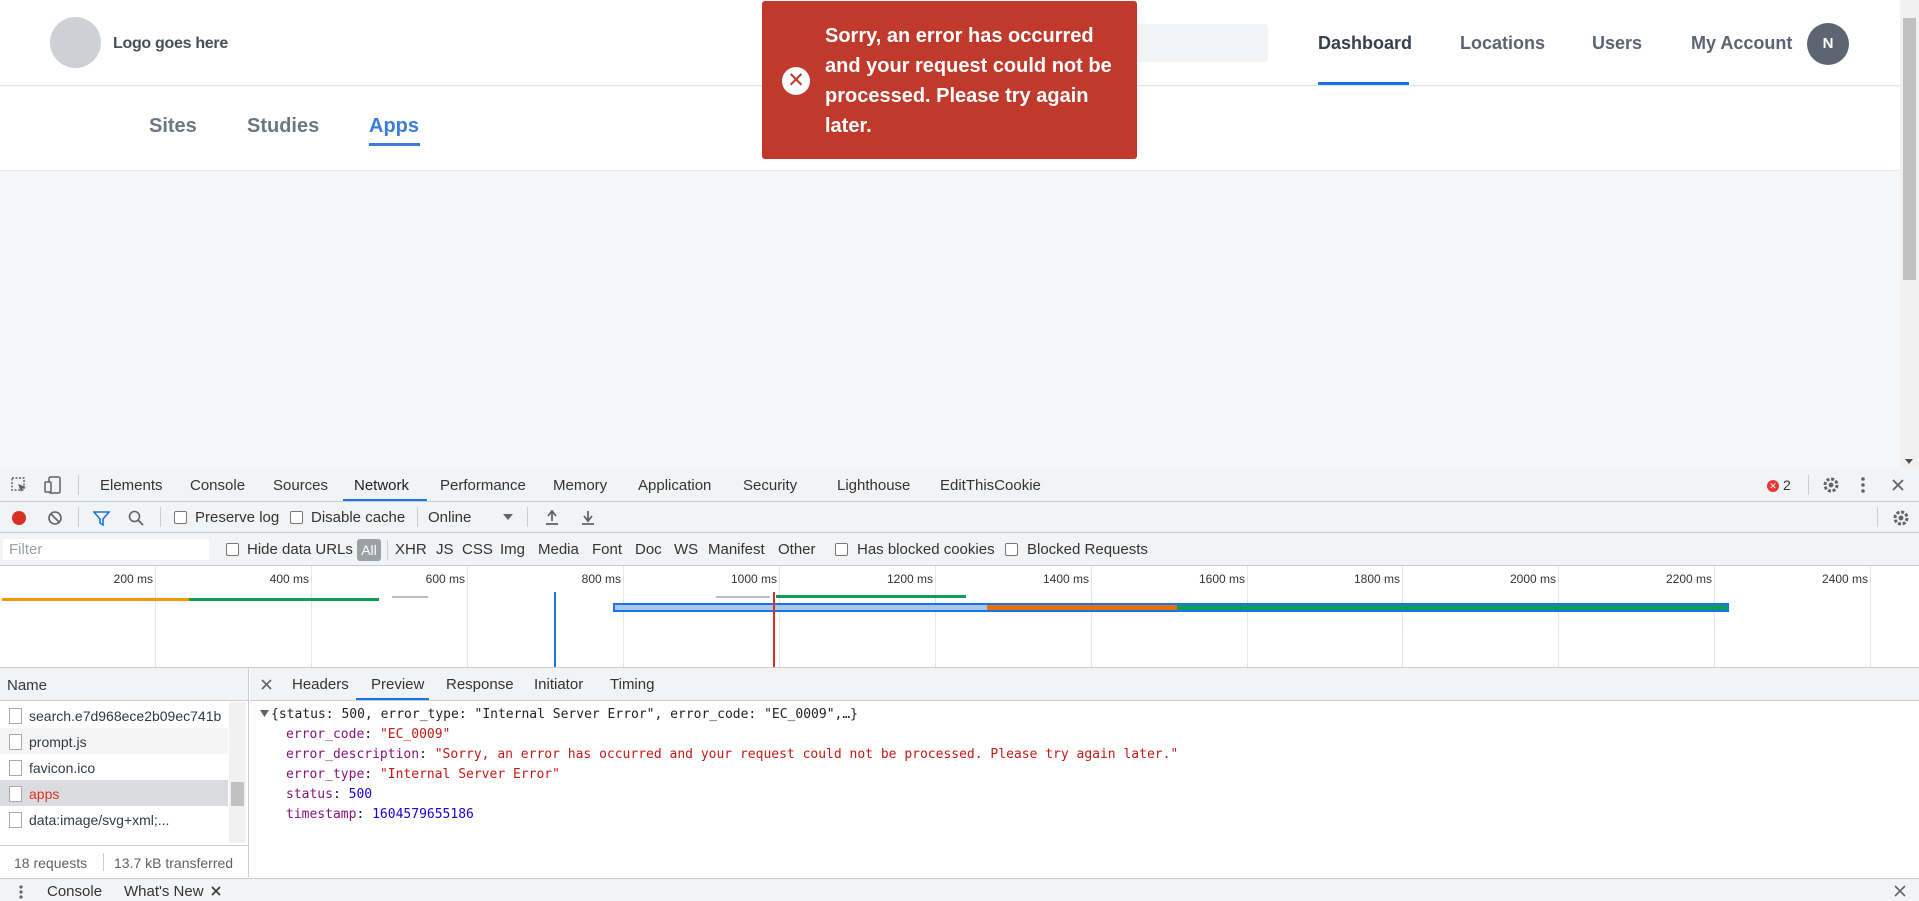 The image size is (1919, 901). What do you see at coordinates (369, 550) in the screenshot?
I see `filter-all-button: All` at bounding box center [369, 550].